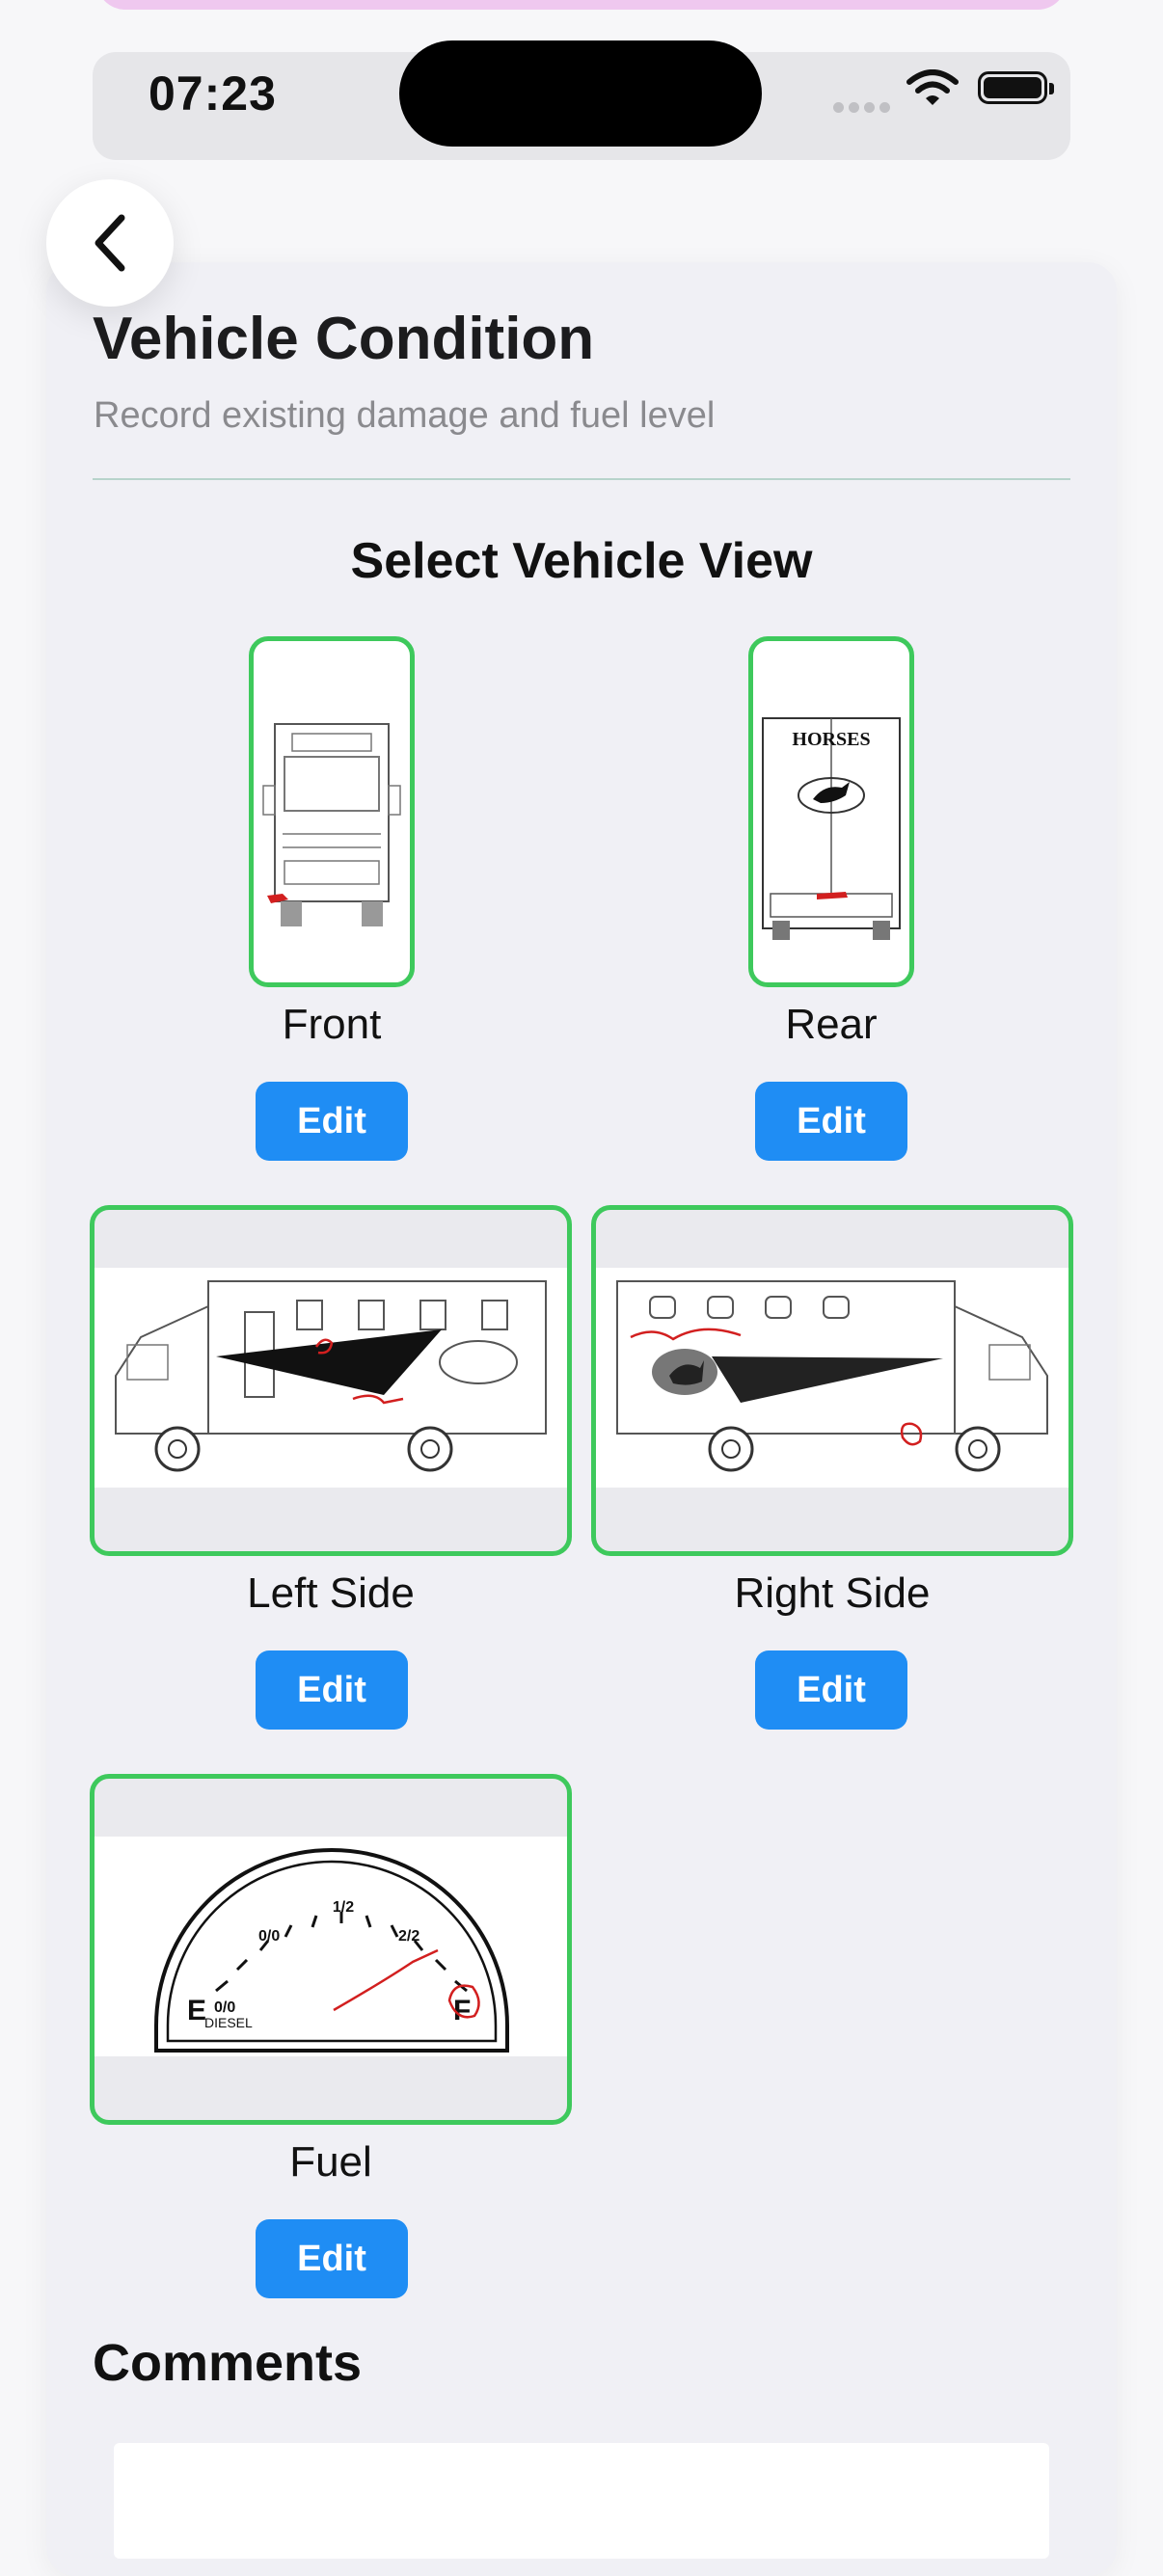 This screenshot has width=1163, height=2576. Describe the element at coordinates (831, 1690) in the screenshot. I see `right-side-edit-button: Edit` at that location.